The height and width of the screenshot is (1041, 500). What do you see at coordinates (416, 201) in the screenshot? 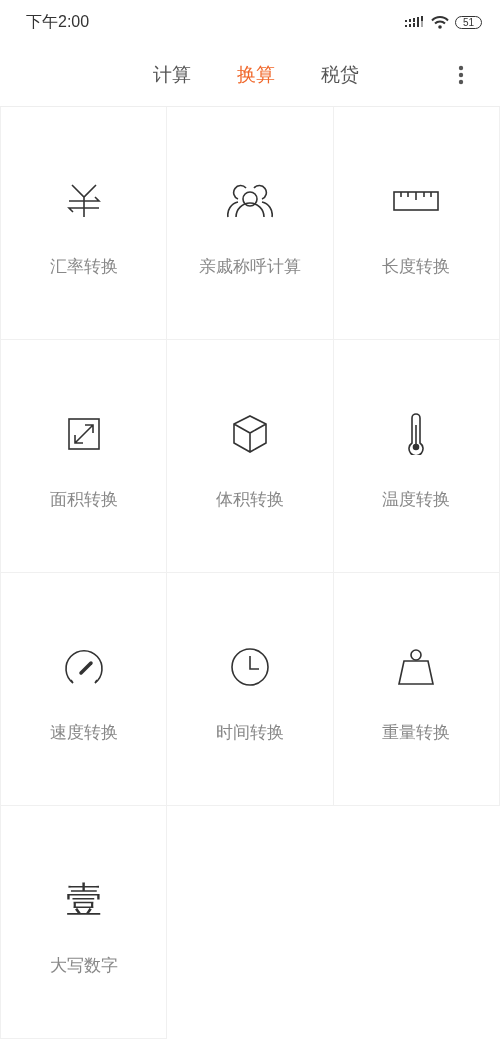
I see `ruler-icon` at bounding box center [416, 201].